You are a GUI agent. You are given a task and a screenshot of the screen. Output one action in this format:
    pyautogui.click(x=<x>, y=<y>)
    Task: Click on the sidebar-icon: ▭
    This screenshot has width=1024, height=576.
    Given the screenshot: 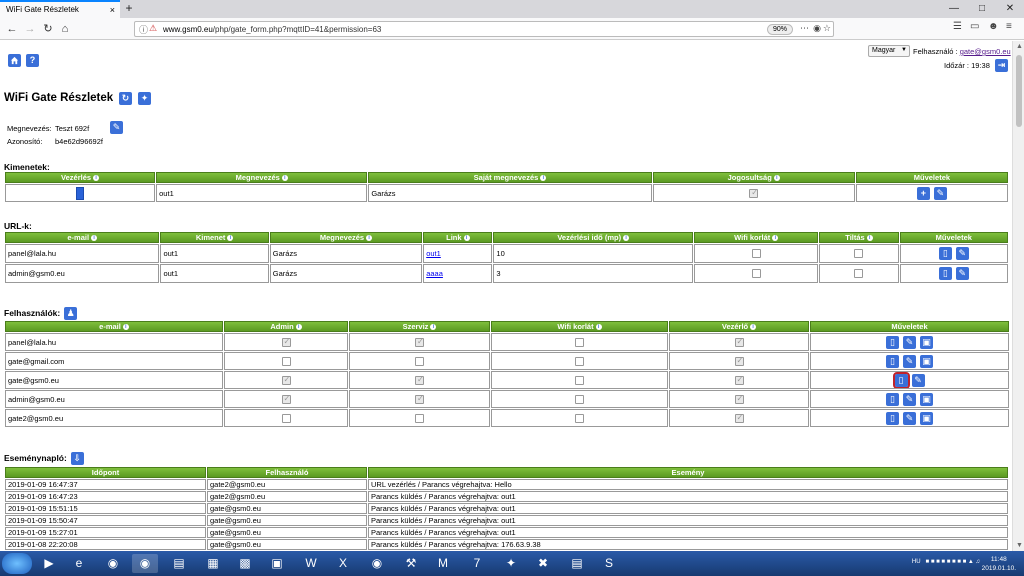 What is the action you would take?
    pyautogui.click(x=974, y=26)
    